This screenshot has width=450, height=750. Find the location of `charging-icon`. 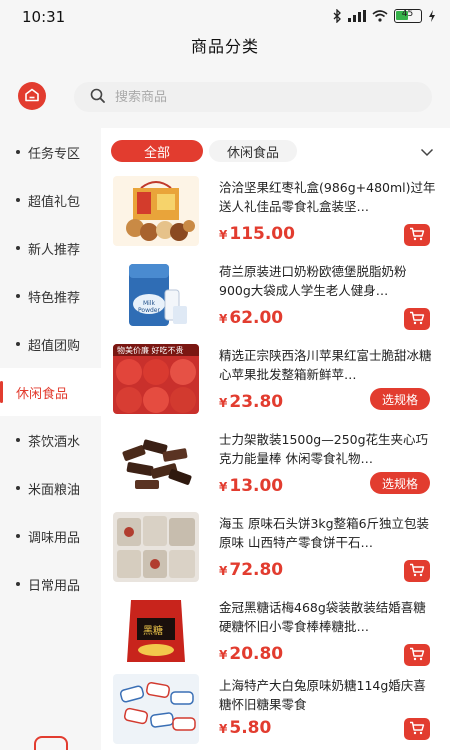

charging-icon is located at coordinates (432, 16).